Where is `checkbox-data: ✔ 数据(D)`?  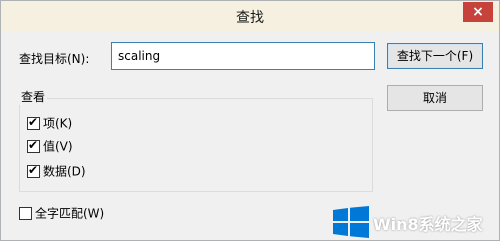 checkbox-data: ✔ 数据(D) is located at coordinates (56, 171).